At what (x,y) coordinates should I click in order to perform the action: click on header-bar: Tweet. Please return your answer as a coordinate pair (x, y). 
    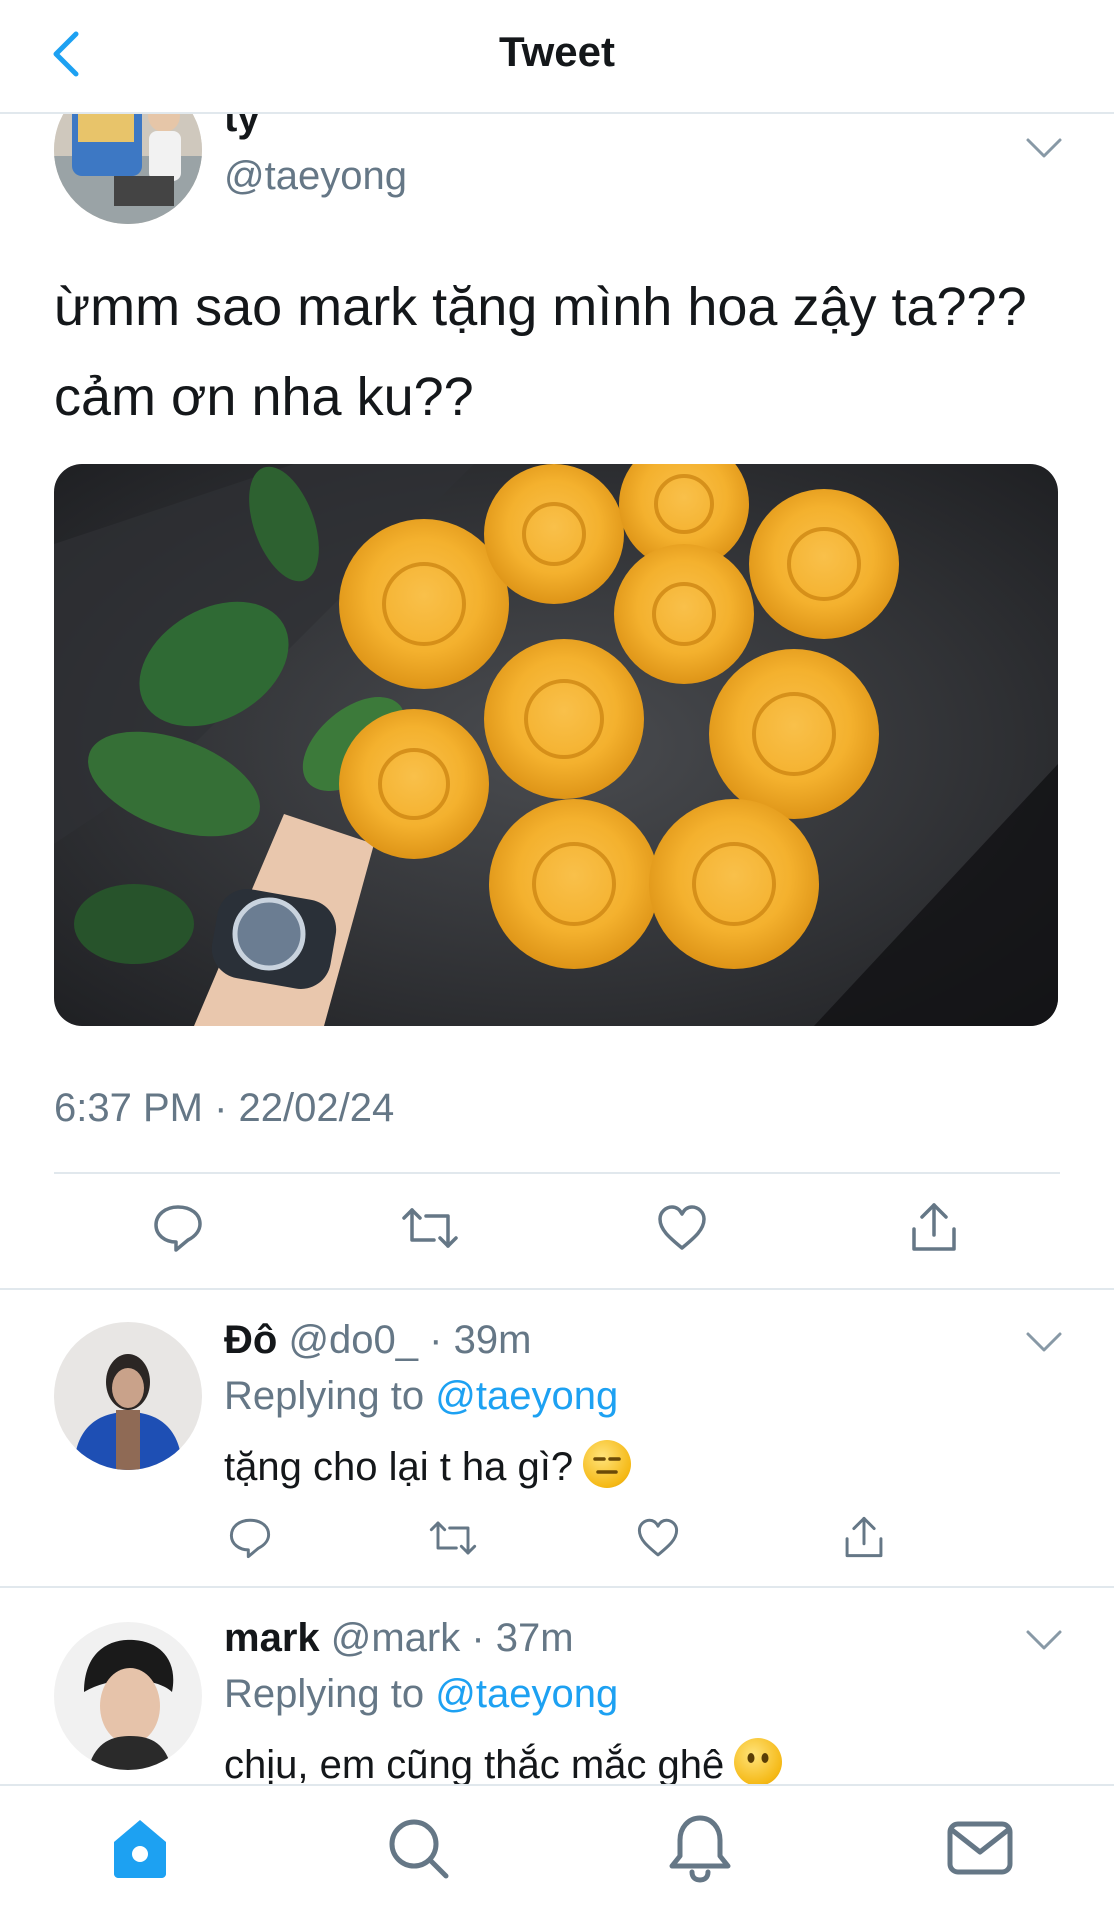
    Looking at the image, I should click on (557, 57).